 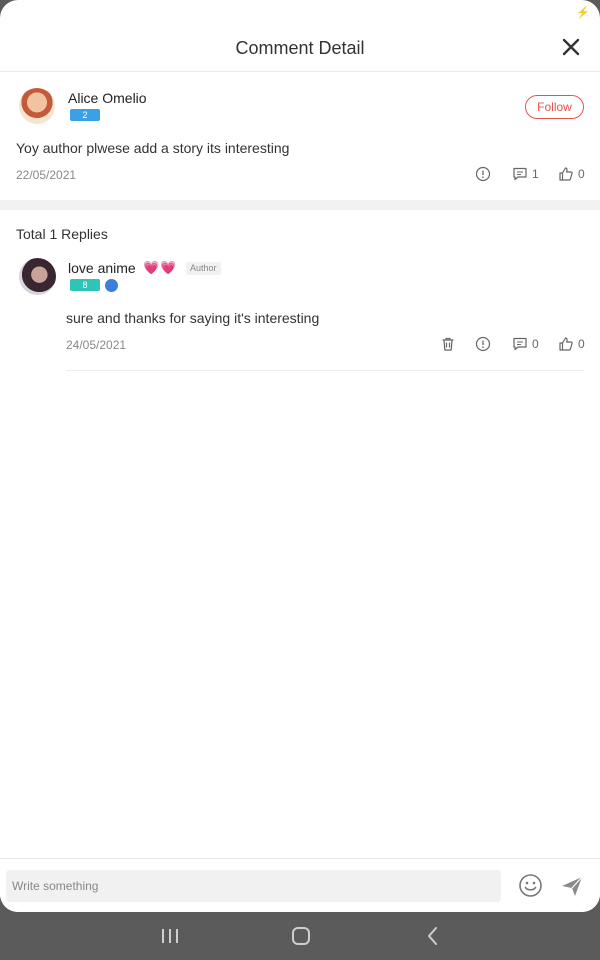 What do you see at coordinates (433, 936) in the screenshot?
I see `back-icon` at bounding box center [433, 936].